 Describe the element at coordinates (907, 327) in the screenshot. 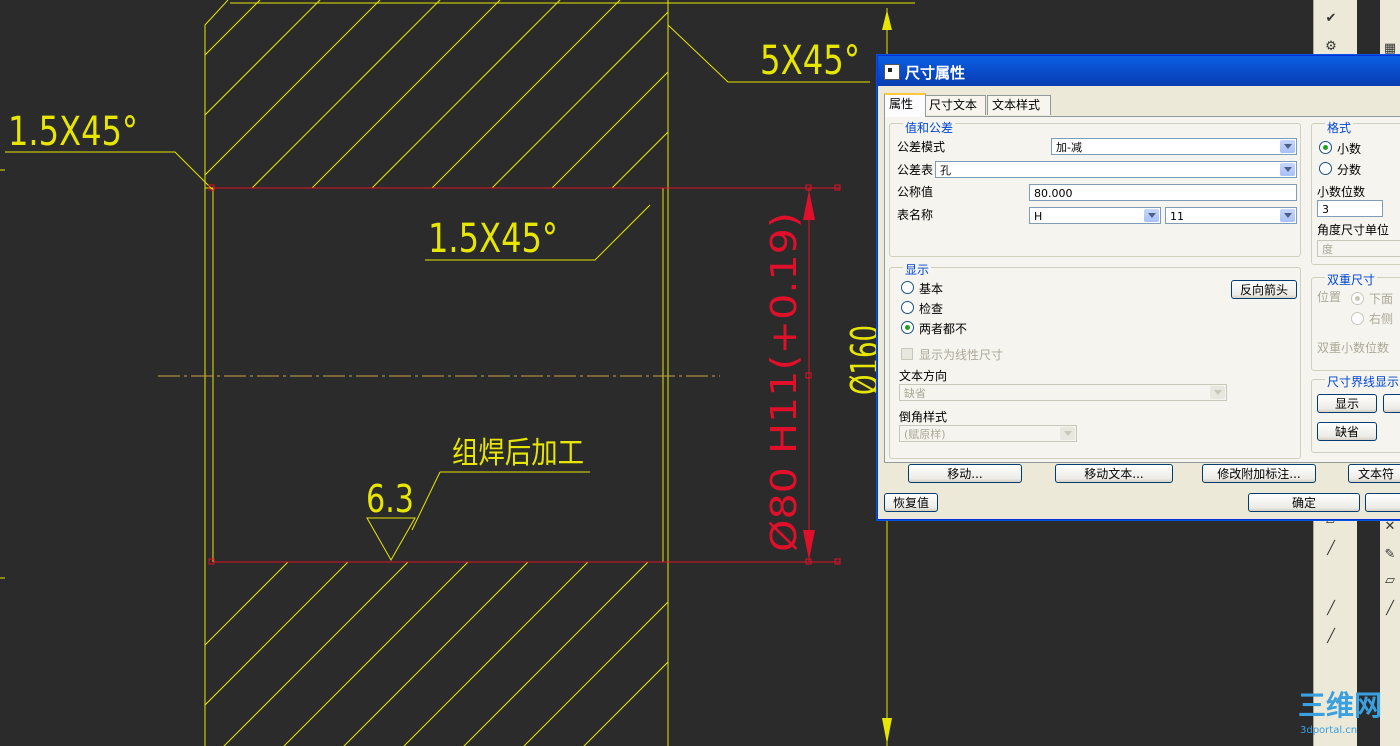

I see `neither-radio` at that location.